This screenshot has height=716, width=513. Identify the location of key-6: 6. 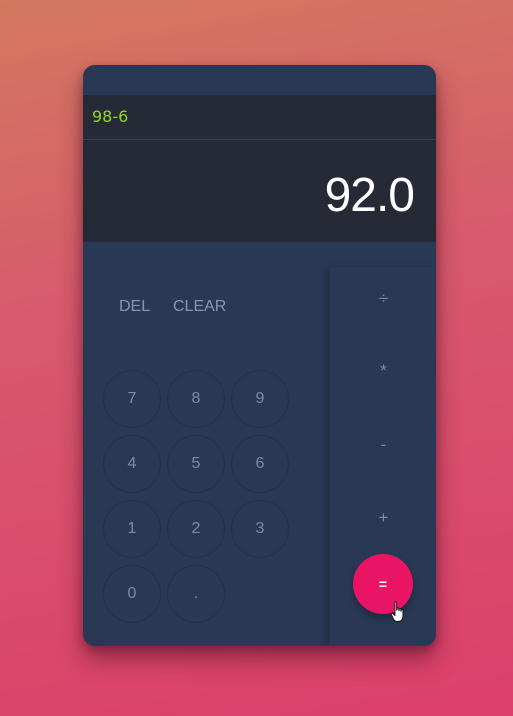
(260, 464).